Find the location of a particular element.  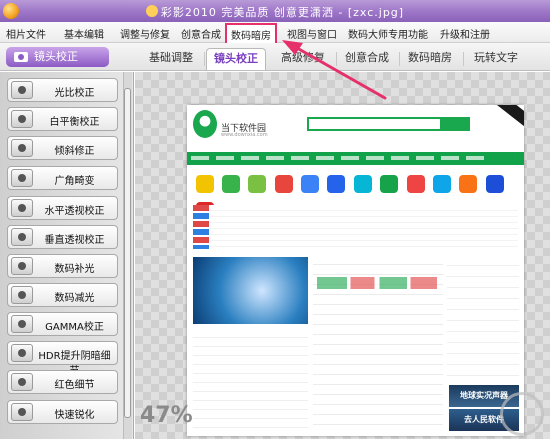

vertical-perspective-icon is located at coordinates (22, 237).